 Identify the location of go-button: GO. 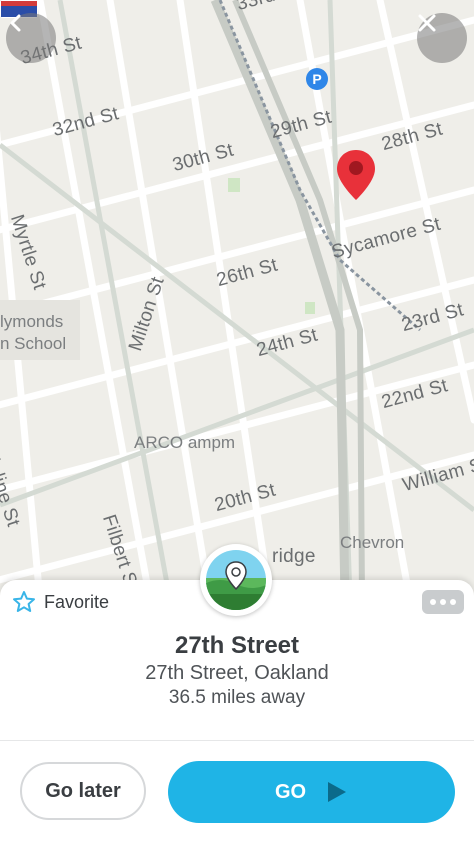
(311, 792).